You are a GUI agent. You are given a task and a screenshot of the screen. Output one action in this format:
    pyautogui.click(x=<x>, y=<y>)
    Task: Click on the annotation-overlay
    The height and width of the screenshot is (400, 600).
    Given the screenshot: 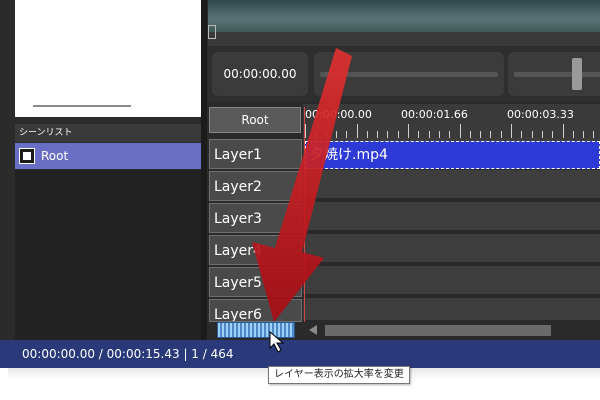 What is the action you would take?
    pyautogui.click(x=302, y=200)
    